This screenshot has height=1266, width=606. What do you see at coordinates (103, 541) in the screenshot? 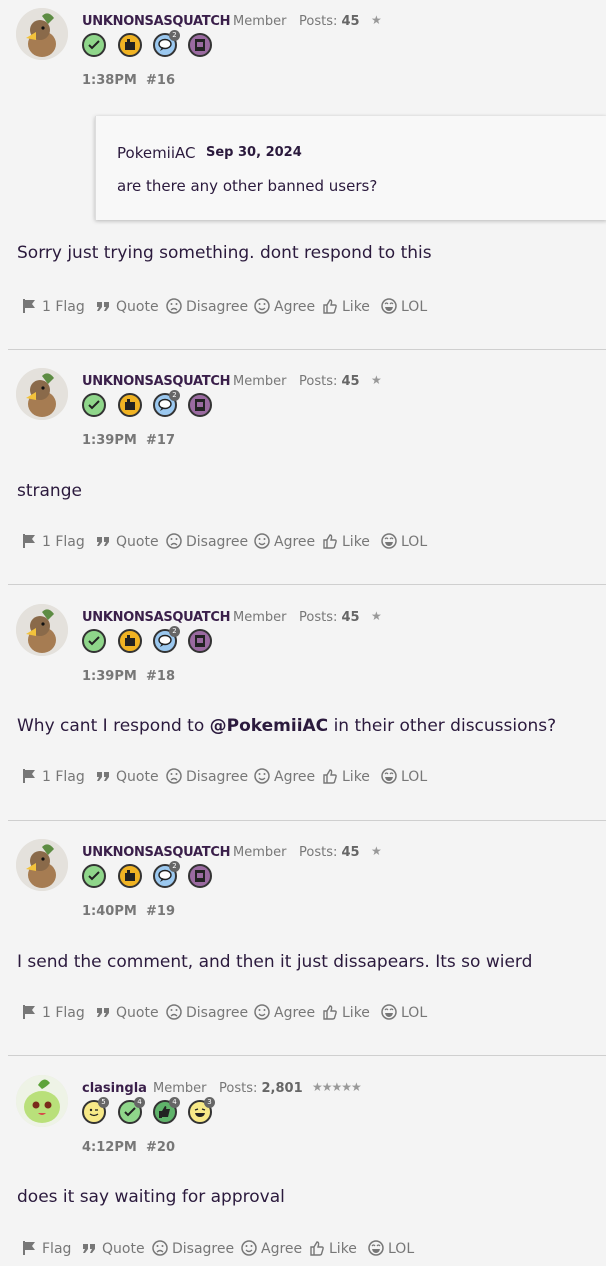
I see `quote-icon` at bounding box center [103, 541].